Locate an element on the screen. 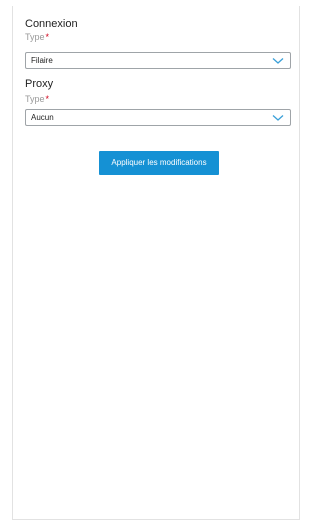  proxy-section-title: Proxy is located at coordinates (39, 84).